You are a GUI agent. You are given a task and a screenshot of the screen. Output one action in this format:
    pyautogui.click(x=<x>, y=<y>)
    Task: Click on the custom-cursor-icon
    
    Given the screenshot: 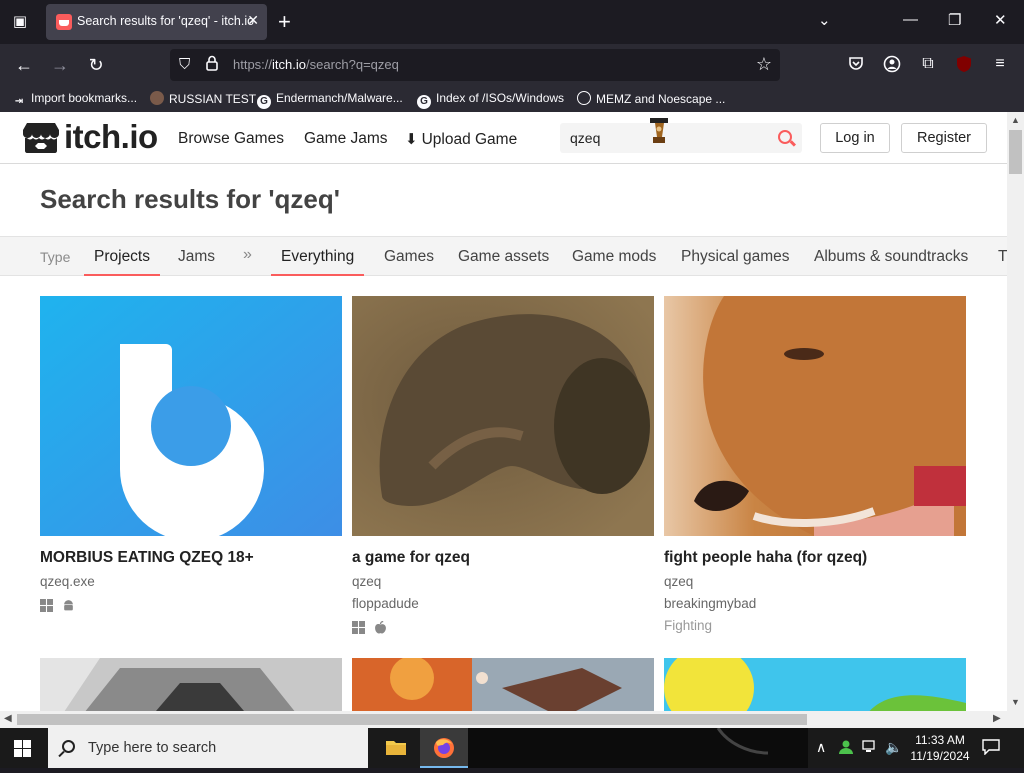 What is the action you would take?
    pyautogui.click(x=659, y=130)
    